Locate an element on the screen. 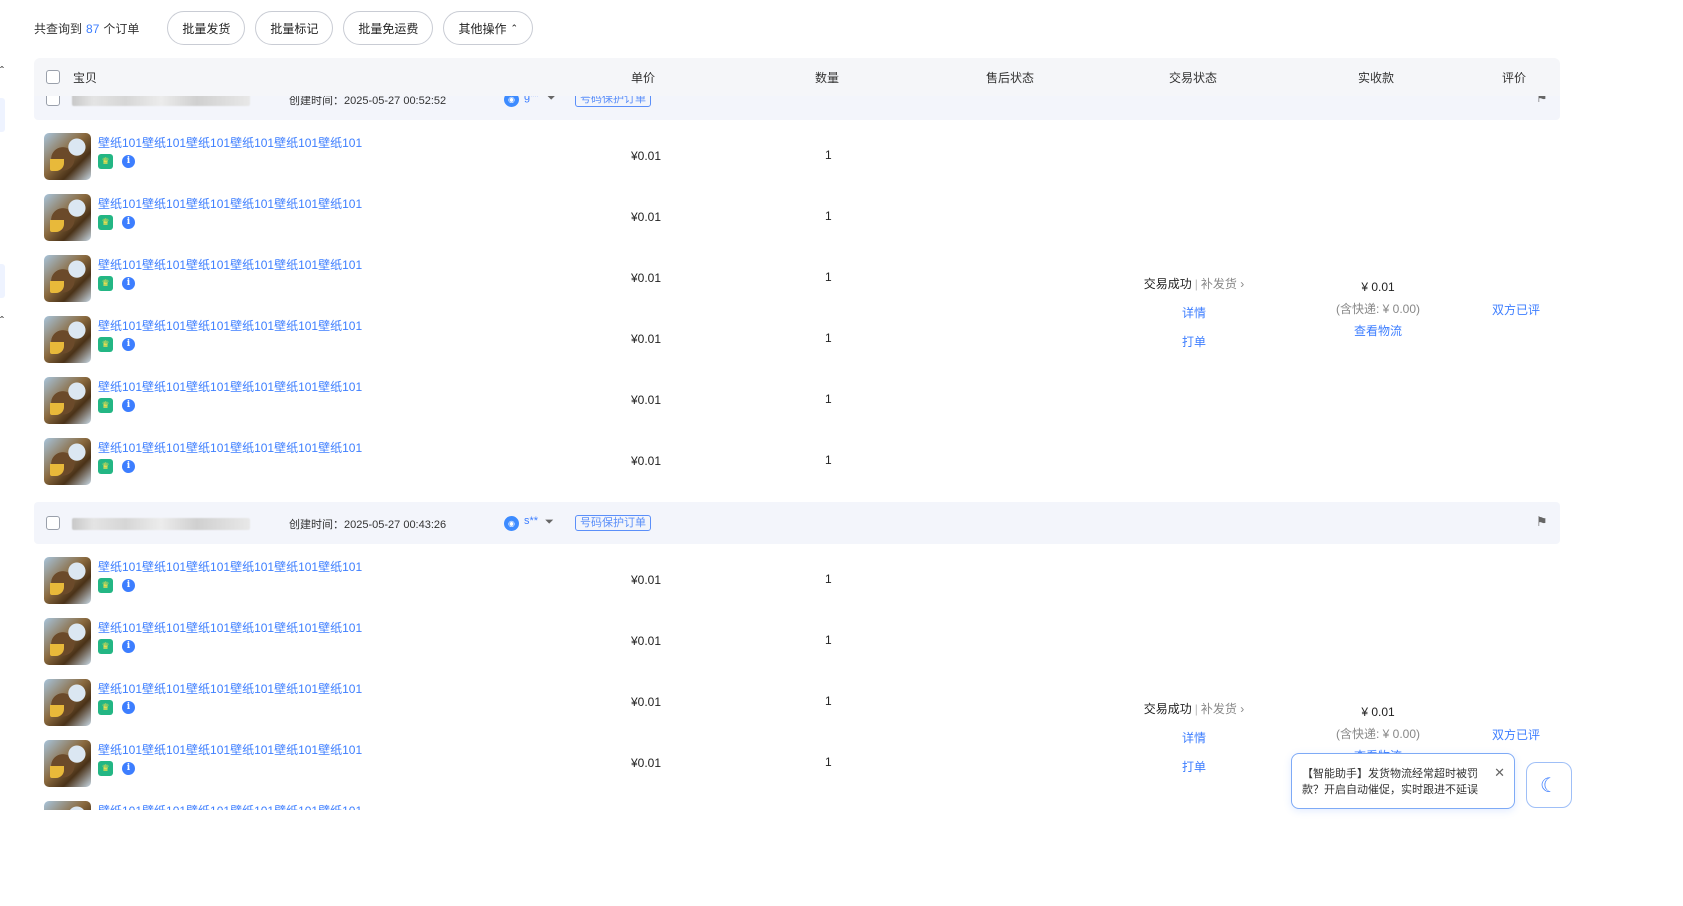  order-count: 87 is located at coordinates (93, 28).